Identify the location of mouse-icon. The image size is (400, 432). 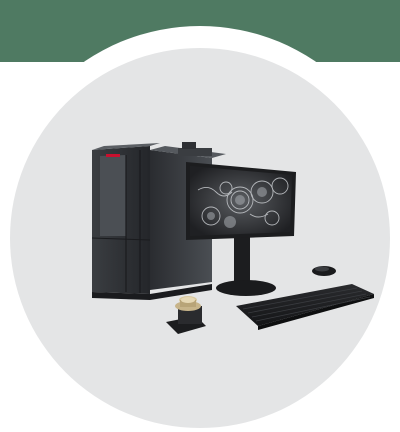
(324, 271).